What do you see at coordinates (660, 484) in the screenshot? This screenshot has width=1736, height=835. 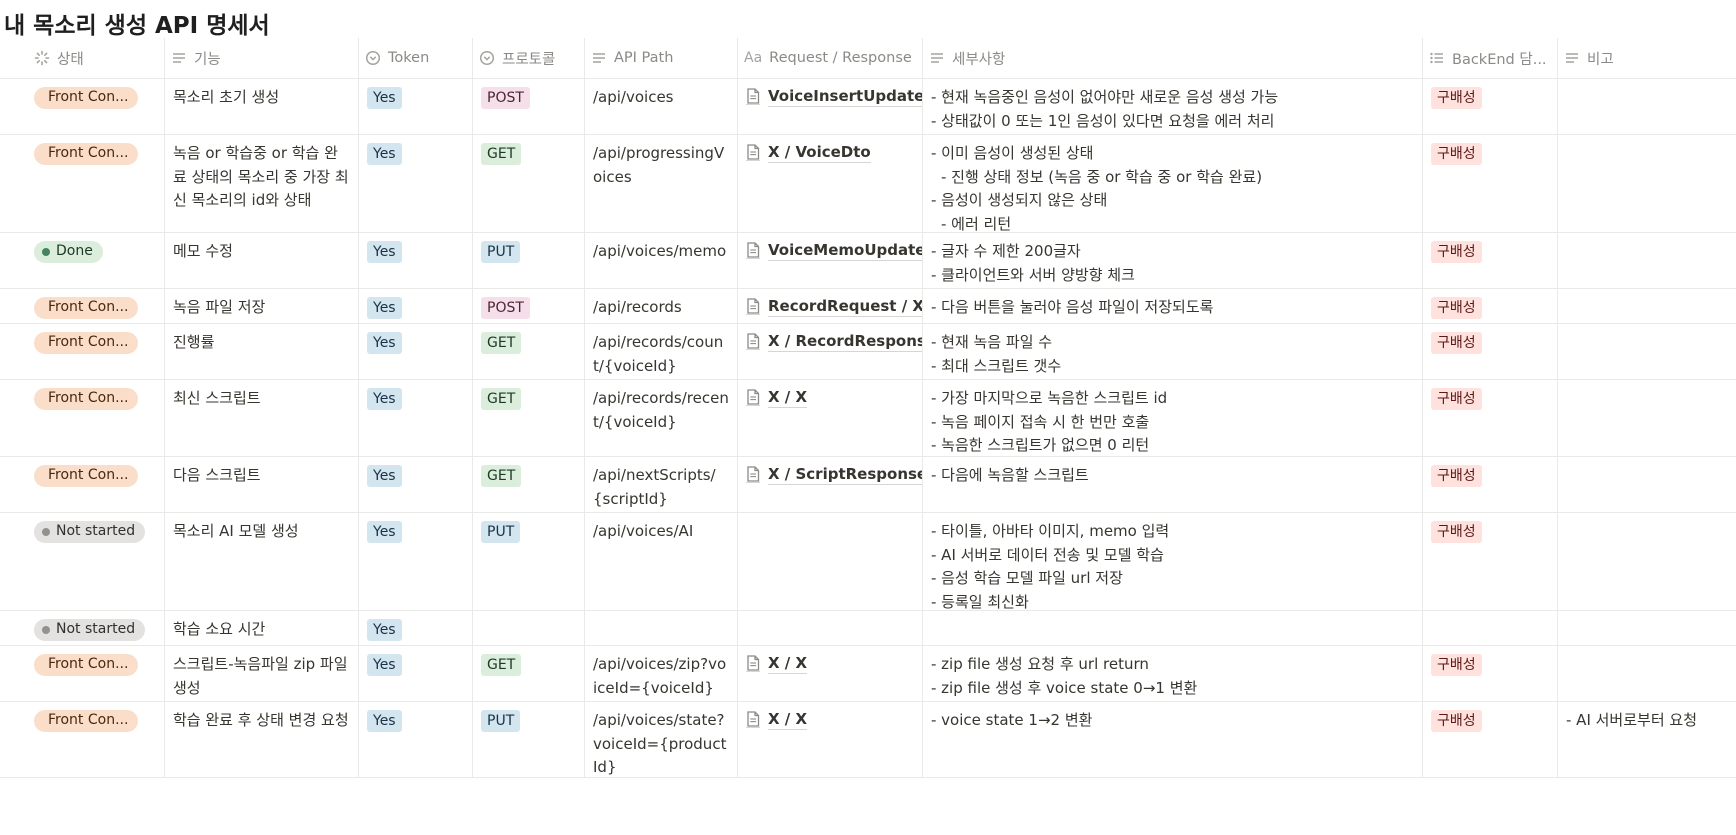 I see `api-path-cell: /api/nextScripts/{scriptId}` at bounding box center [660, 484].